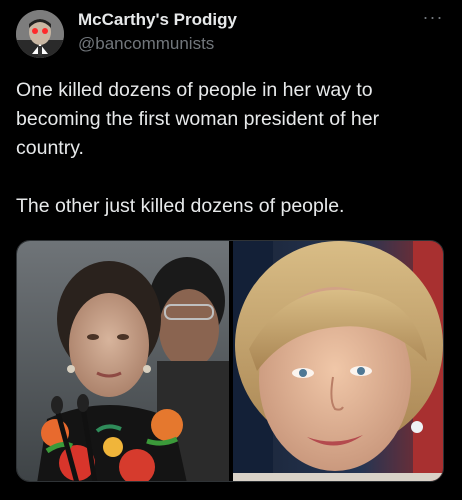 This screenshot has width=462, height=500. Describe the element at coordinates (40, 34) in the screenshot. I see `user-avatar-icon` at that location.